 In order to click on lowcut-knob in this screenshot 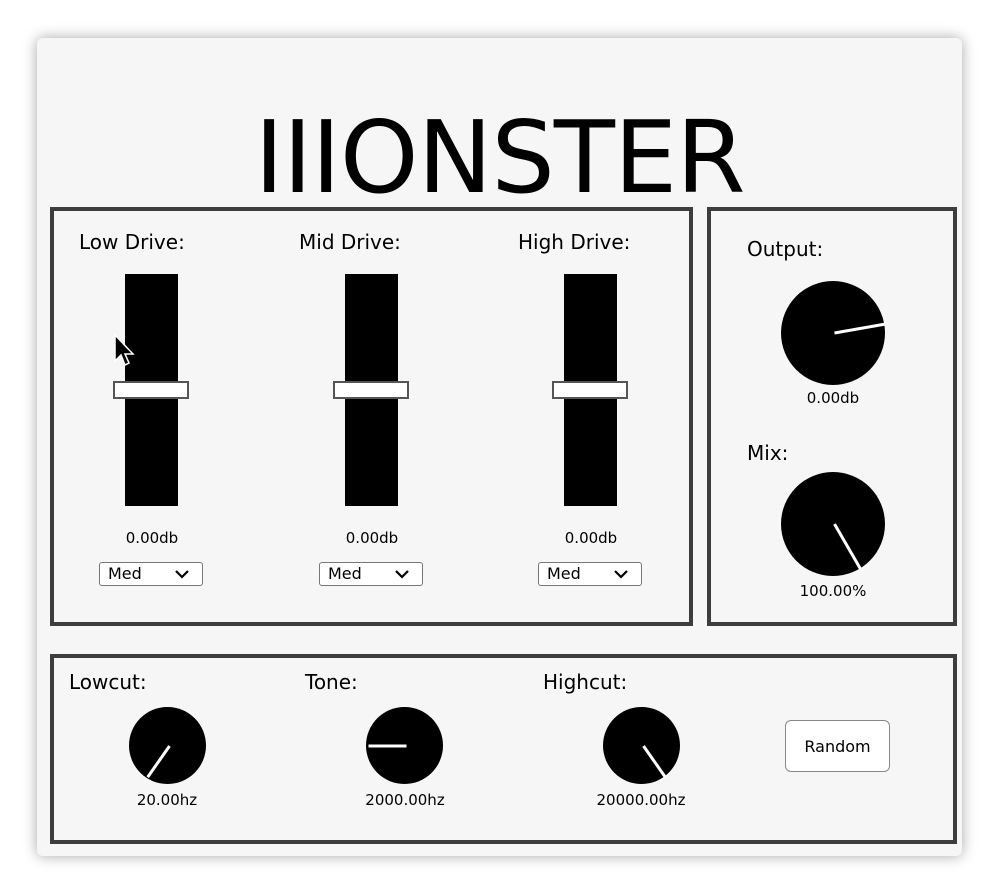, I will do `click(167, 745)`.